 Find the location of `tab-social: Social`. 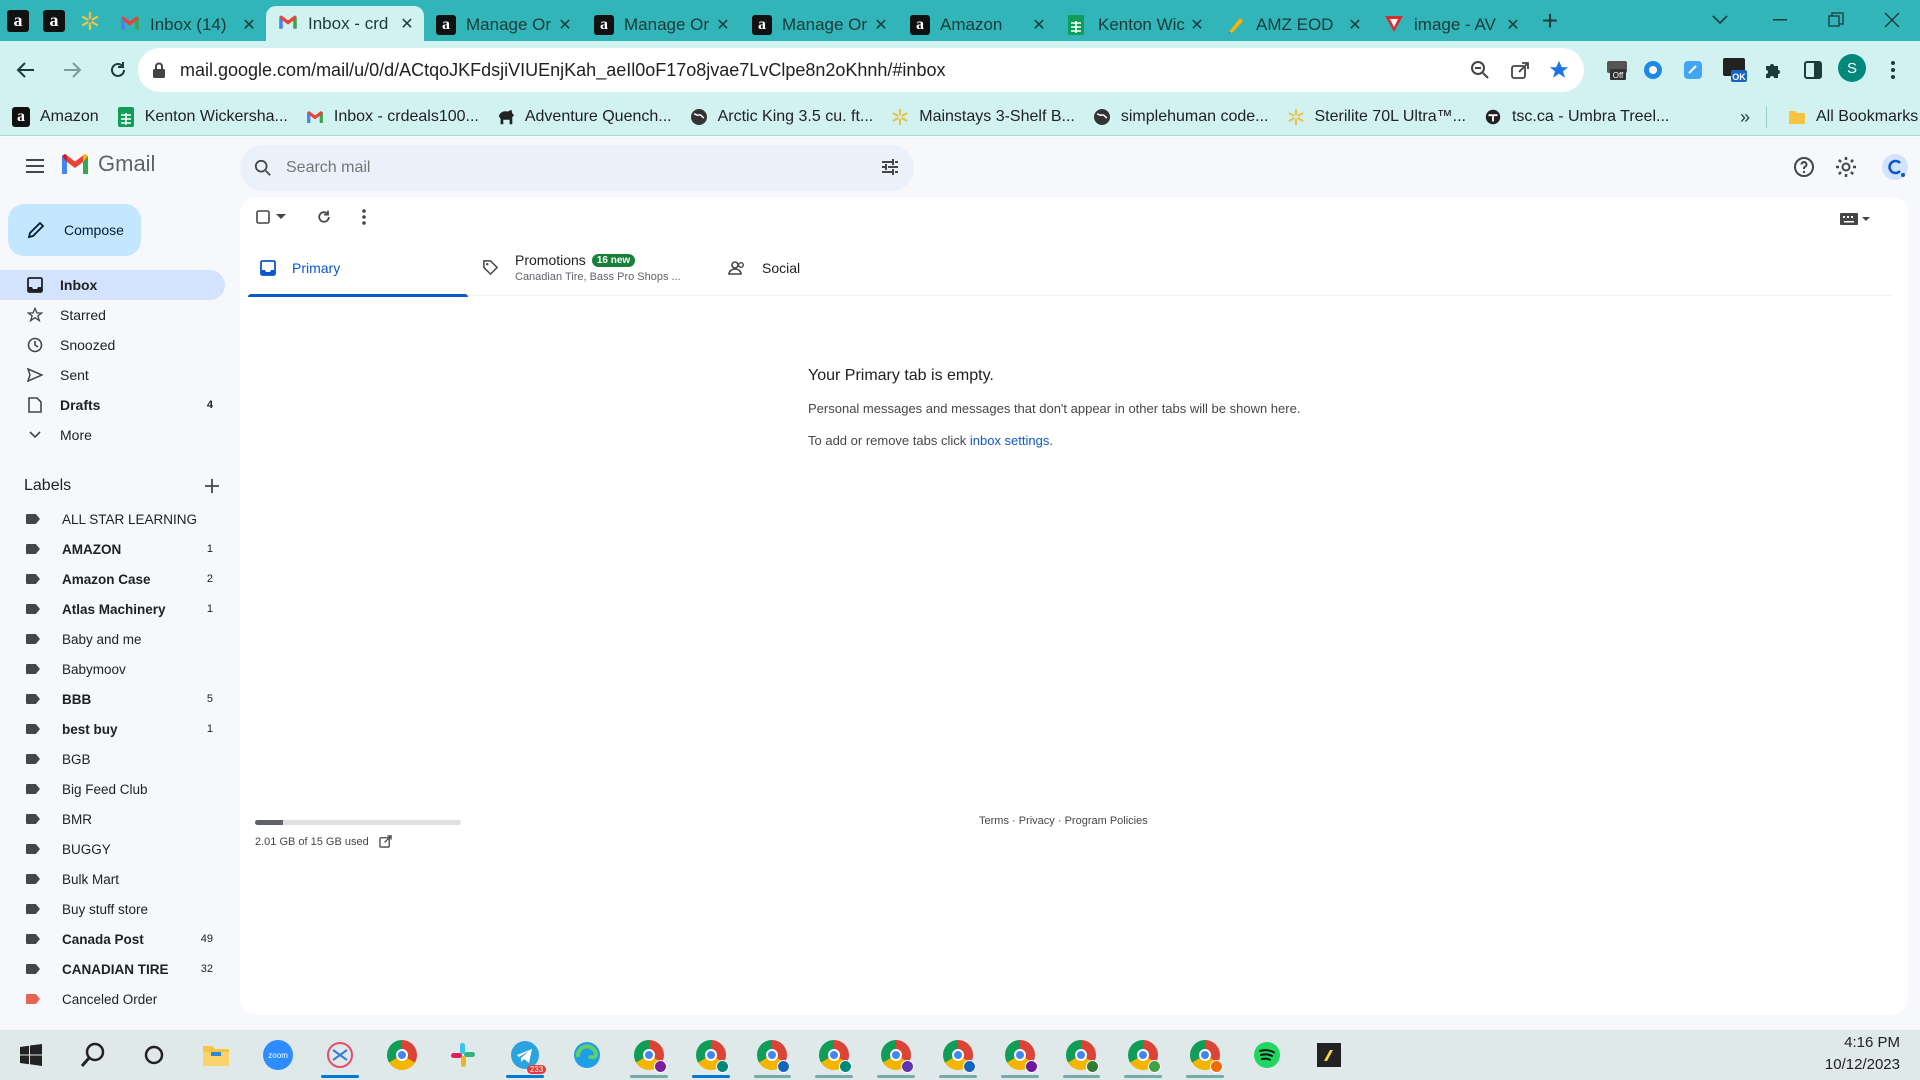

tab-social: Social is located at coordinates (808, 267).